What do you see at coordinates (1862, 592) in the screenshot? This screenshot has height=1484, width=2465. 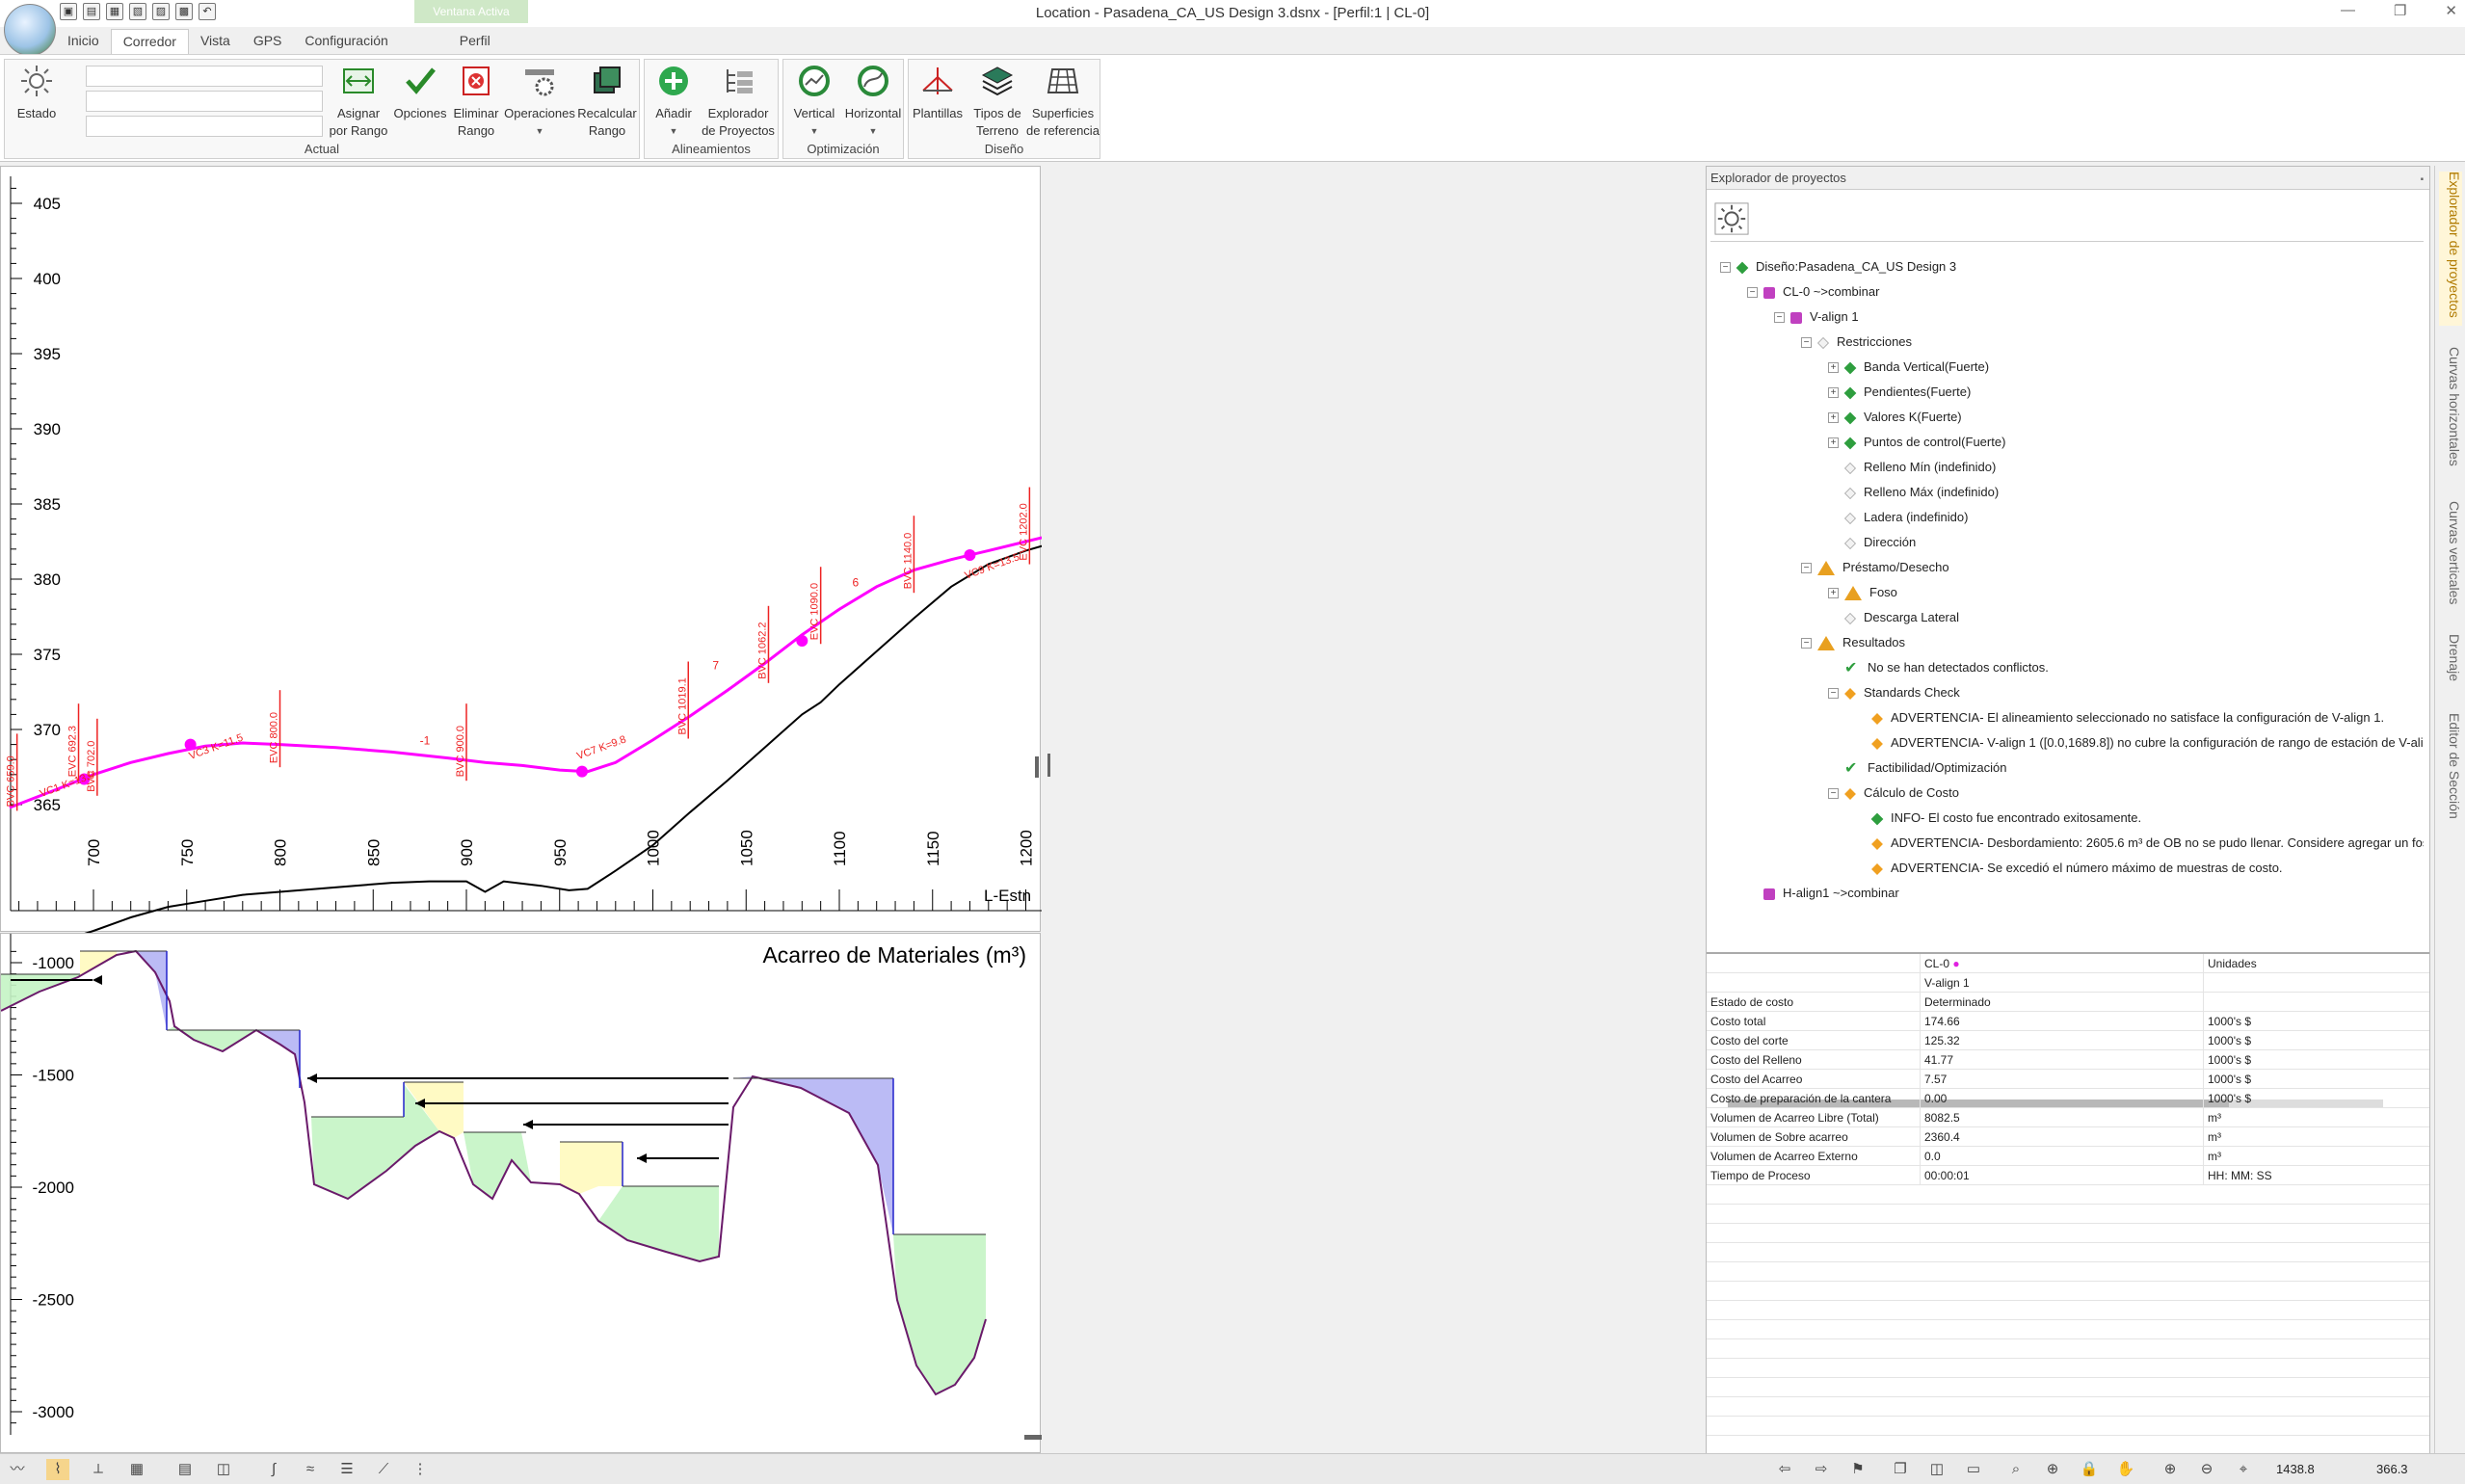 I see `tree-node: + Foso` at bounding box center [1862, 592].